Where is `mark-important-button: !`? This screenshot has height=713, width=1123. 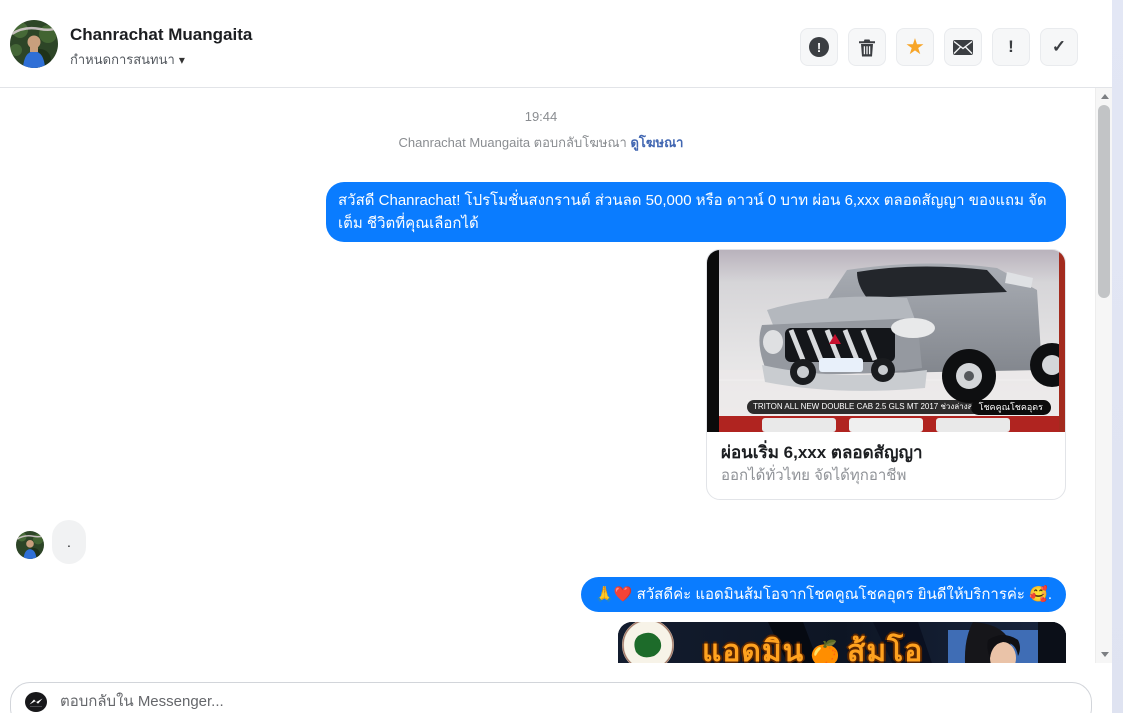 mark-important-button: ! is located at coordinates (1011, 47).